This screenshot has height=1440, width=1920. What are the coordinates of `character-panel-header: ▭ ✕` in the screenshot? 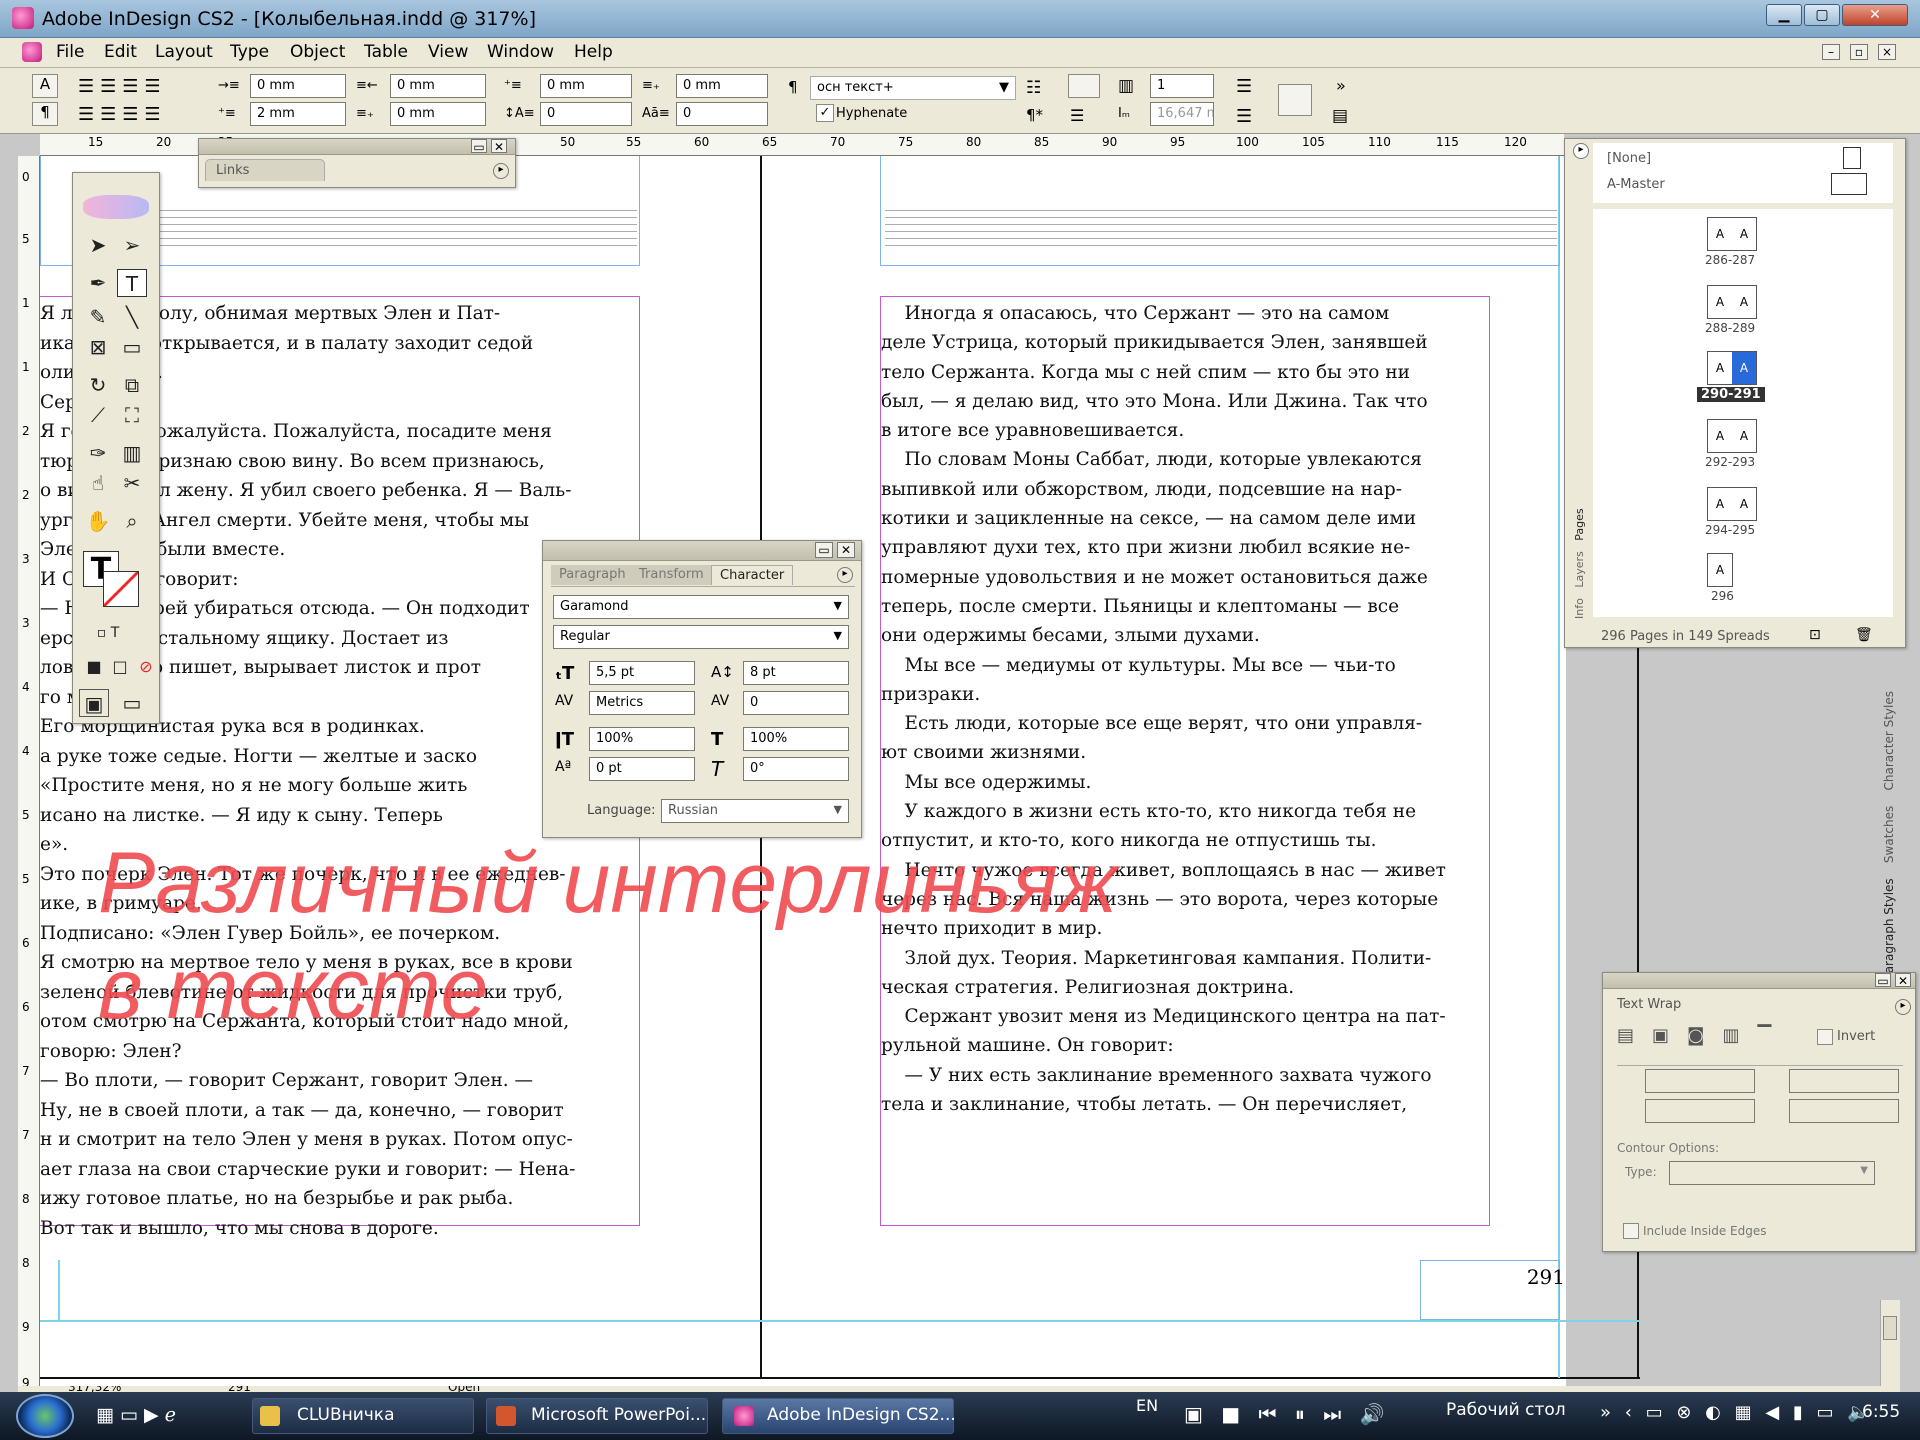 It's located at (702, 551).